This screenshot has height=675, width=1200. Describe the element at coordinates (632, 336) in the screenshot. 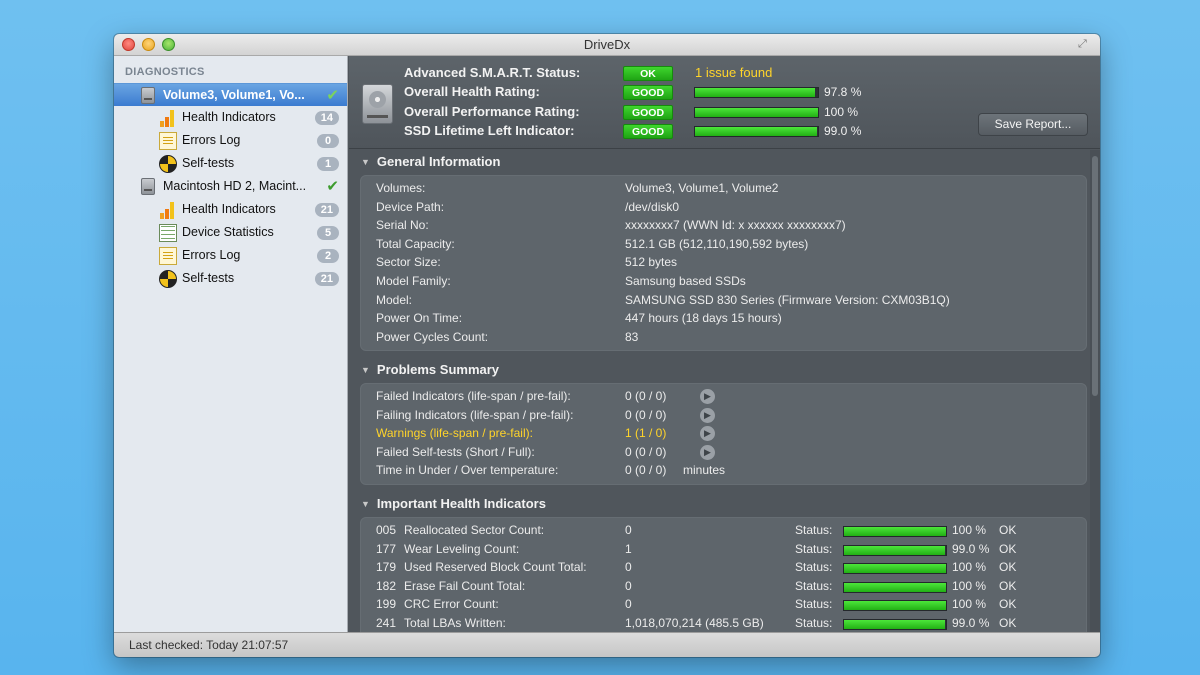

I see `info-value: 83` at that location.